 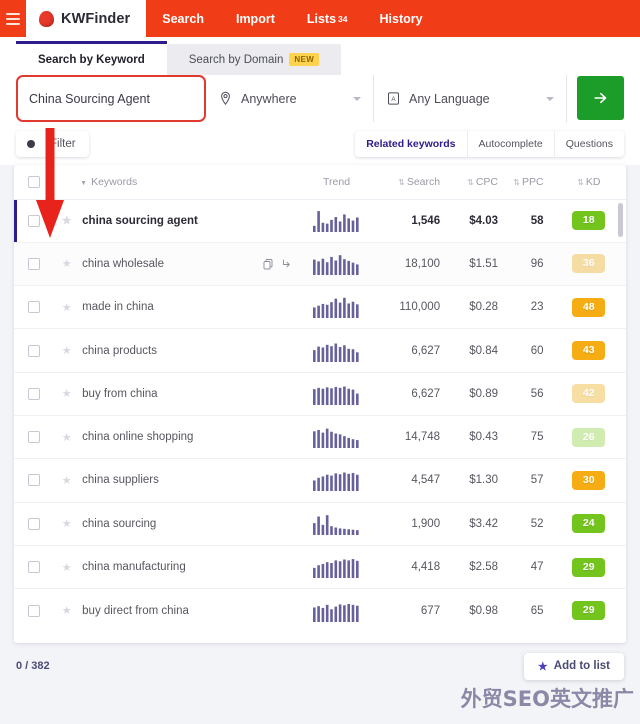 What do you see at coordinates (320, 221) in the screenshot?
I see `table-row: ★ china sourcing agent 1,546 $4.03 58 18` at bounding box center [320, 221].